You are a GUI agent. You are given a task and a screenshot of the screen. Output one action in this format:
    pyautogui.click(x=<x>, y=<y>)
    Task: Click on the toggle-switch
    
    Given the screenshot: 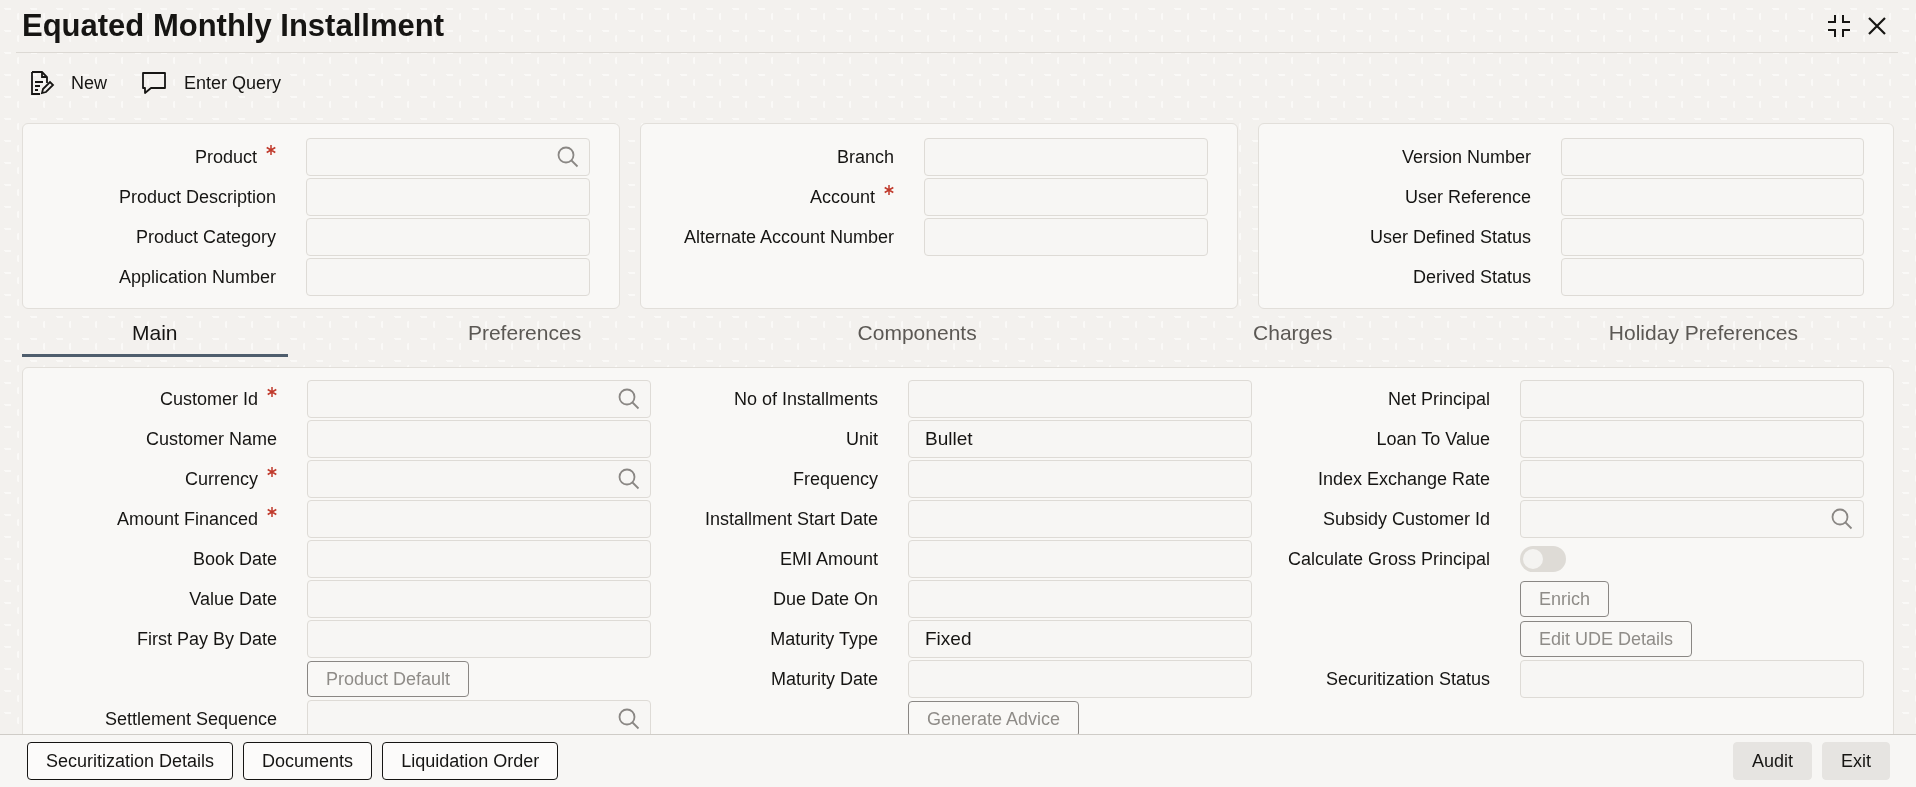 What is the action you would take?
    pyautogui.click(x=1543, y=559)
    